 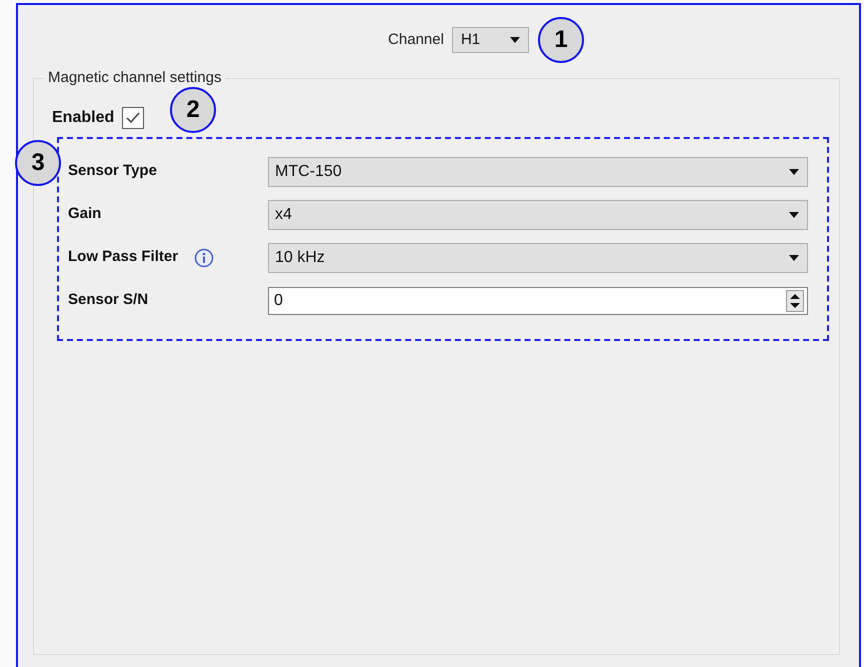 What do you see at coordinates (108, 300) in the screenshot?
I see `field-label: Sensor S/N` at bounding box center [108, 300].